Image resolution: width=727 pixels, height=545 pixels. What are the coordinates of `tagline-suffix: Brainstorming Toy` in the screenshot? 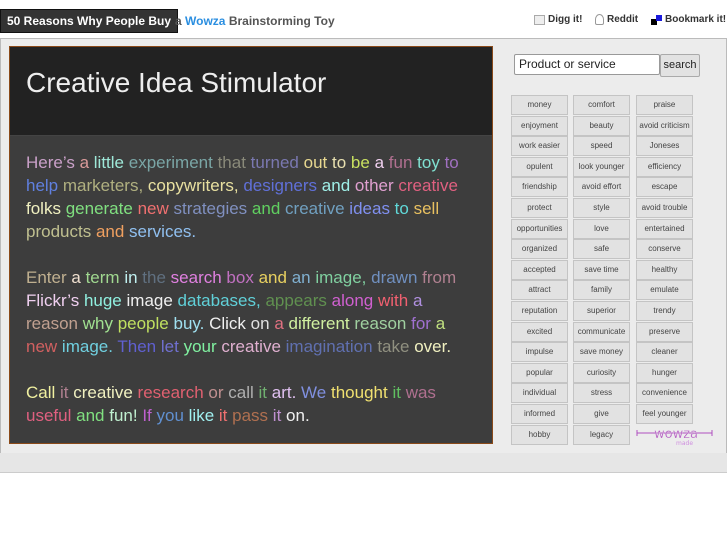 It's located at (281, 21).